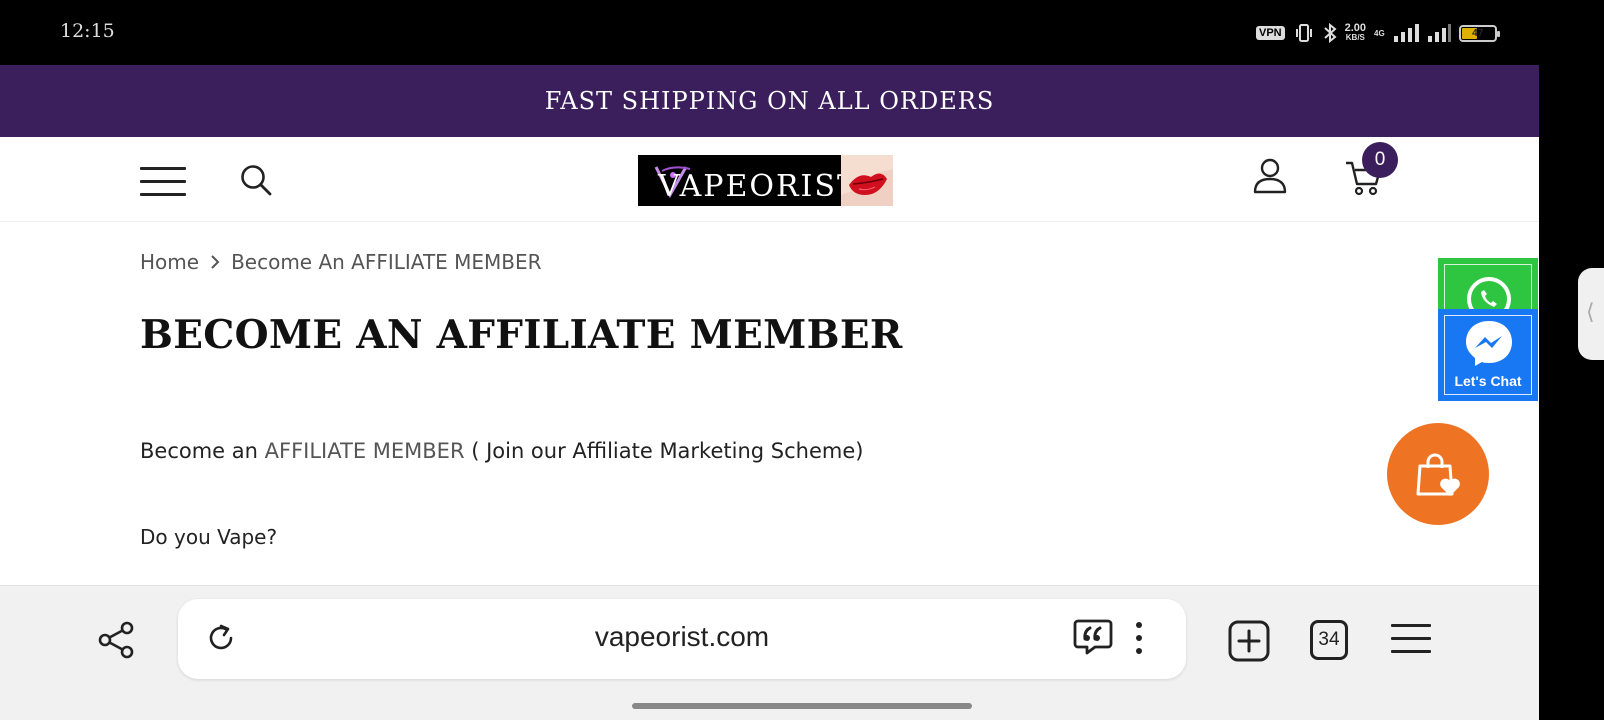  What do you see at coordinates (1355, 37) in the screenshot?
I see `speed-unit: KB/S` at bounding box center [1355, 37].